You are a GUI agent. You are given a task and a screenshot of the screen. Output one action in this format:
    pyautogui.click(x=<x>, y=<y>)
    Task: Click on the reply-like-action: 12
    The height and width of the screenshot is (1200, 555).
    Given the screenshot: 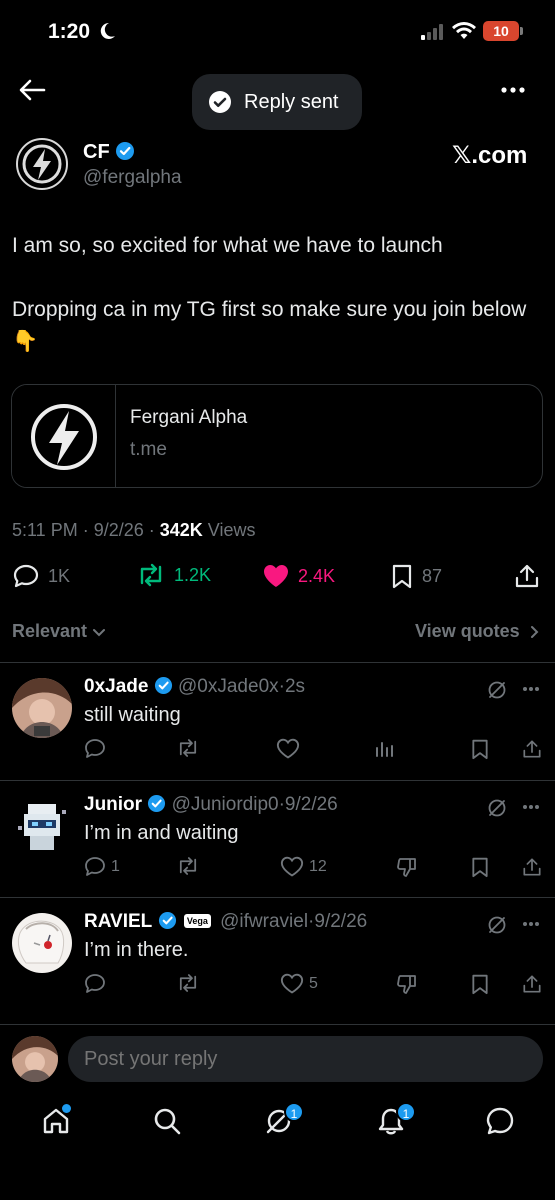 What is the action you would take?
    pyautogui.click(x=303, y=867)
    